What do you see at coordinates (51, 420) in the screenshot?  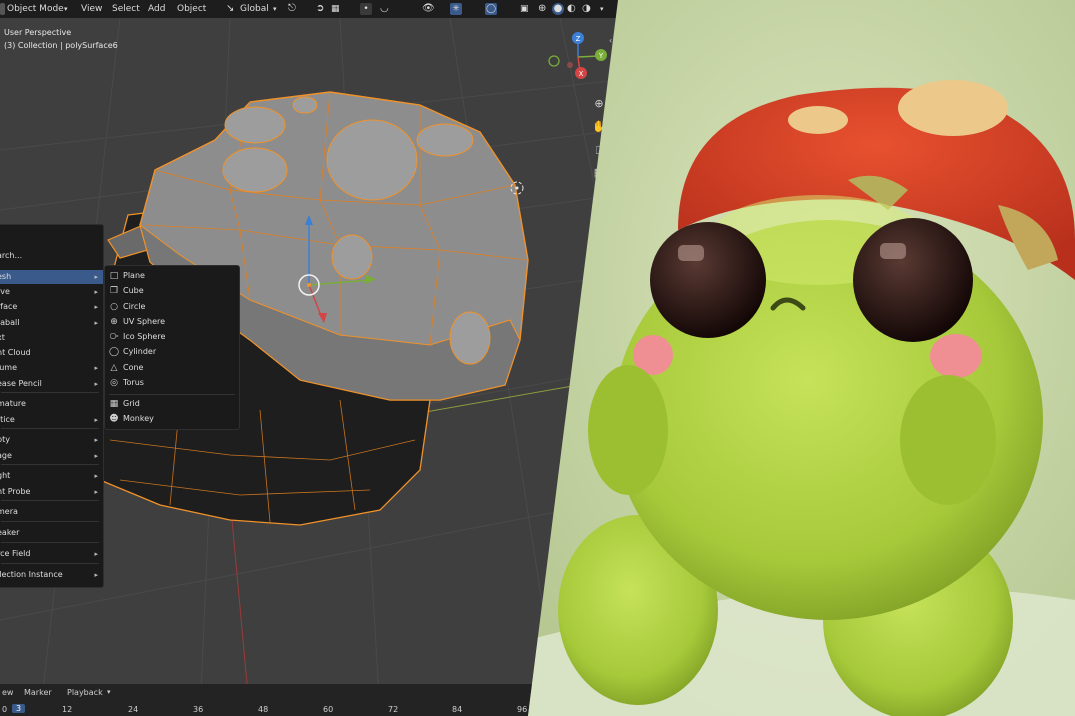 I see `add-menu-item-lattice: ttice ▸` at bounding box center [51, 420].